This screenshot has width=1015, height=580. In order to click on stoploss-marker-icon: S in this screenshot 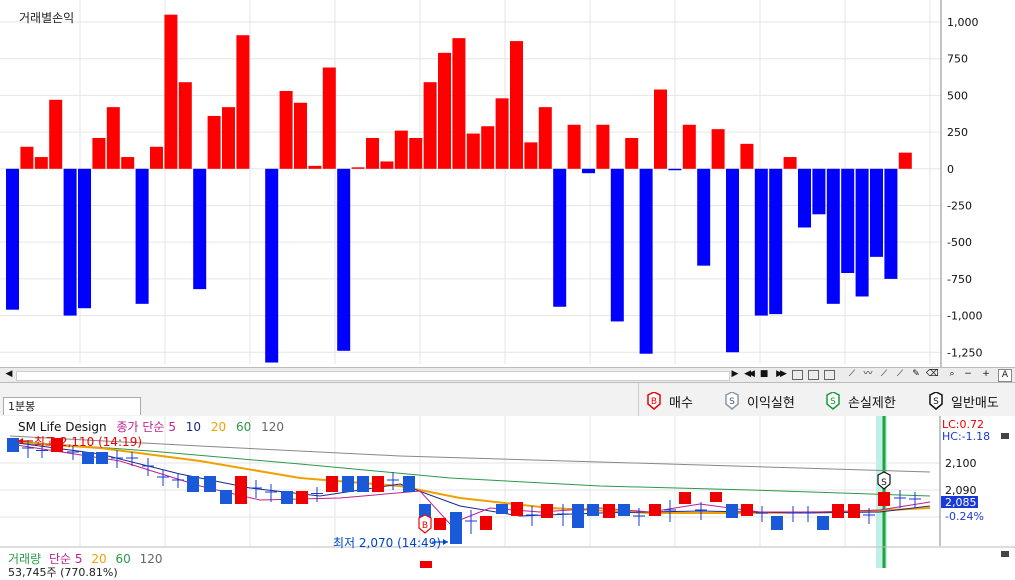, I will do `click(833, 401)`.